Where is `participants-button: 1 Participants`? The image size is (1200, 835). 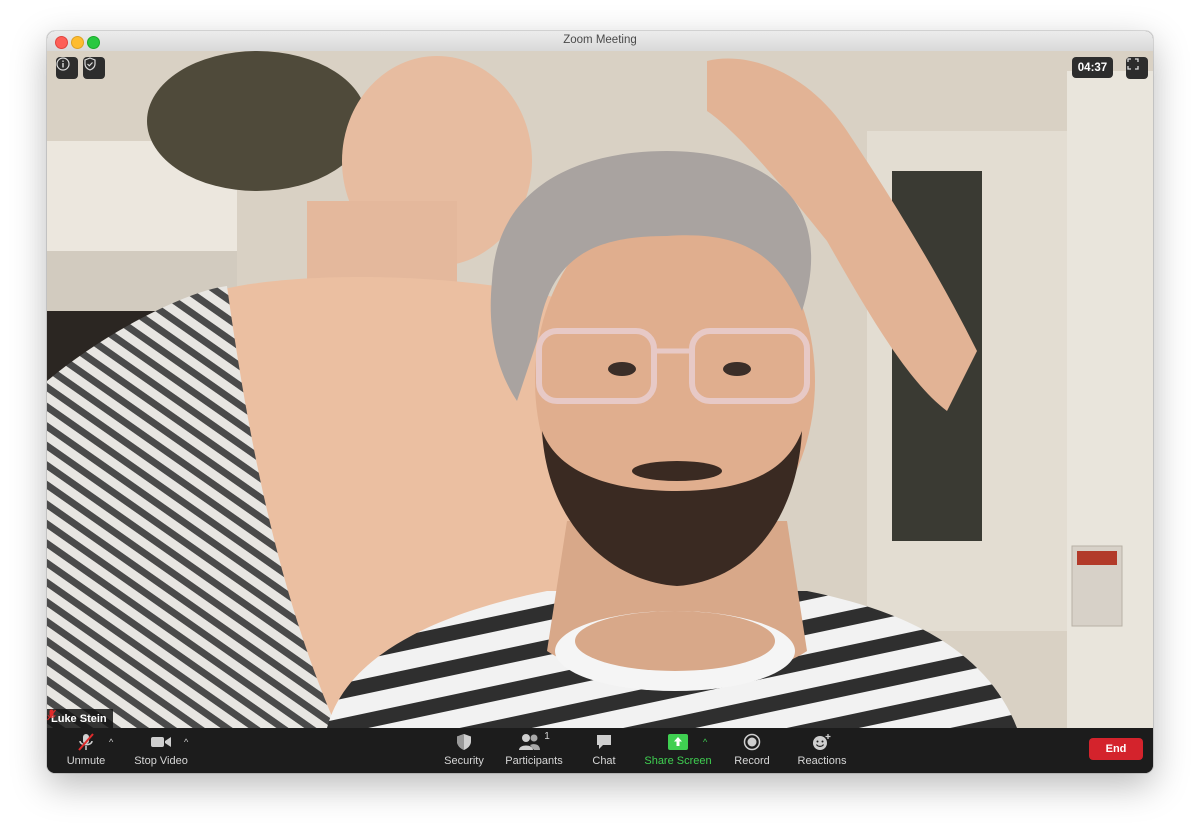 participants-button: 1 Participants is located at coordinates (534, 751).